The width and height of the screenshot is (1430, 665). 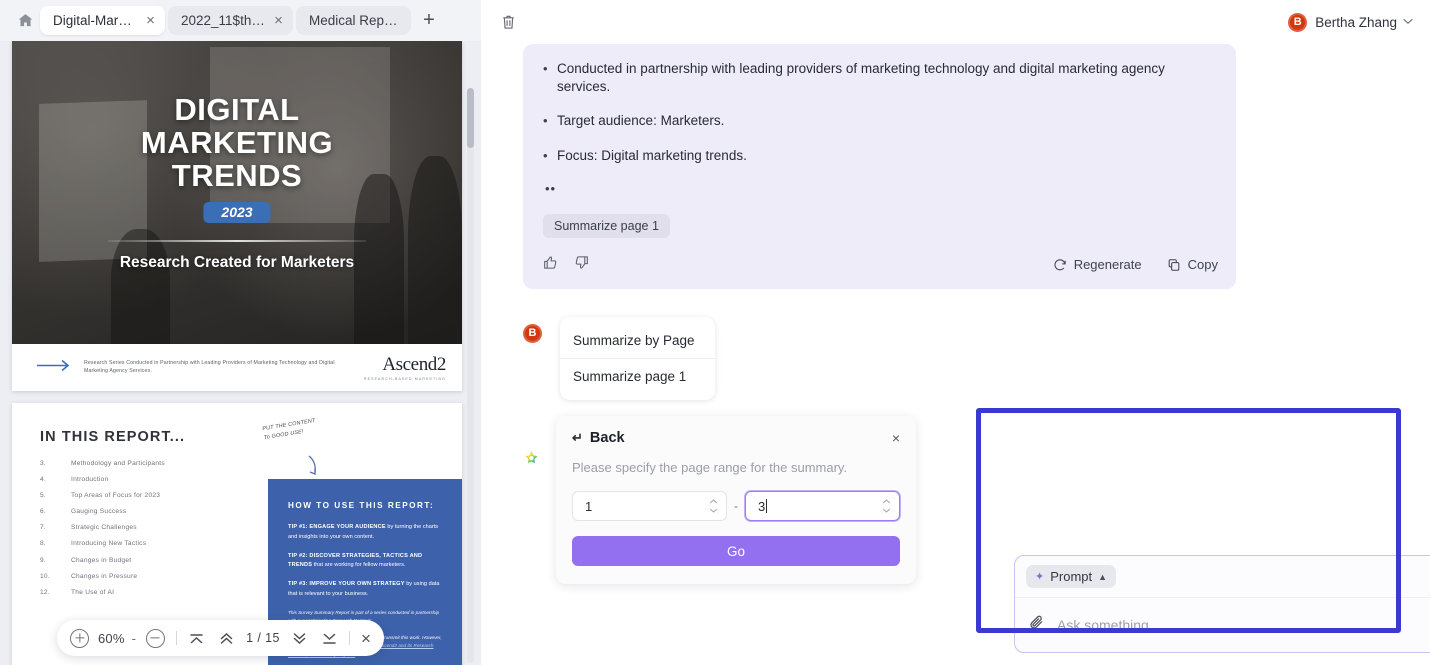 What do you see at coordinates (237, 262) in the screenshot?
I see `cover-subtitle: Research Created for Marketers` at bounding box center [237, 262].